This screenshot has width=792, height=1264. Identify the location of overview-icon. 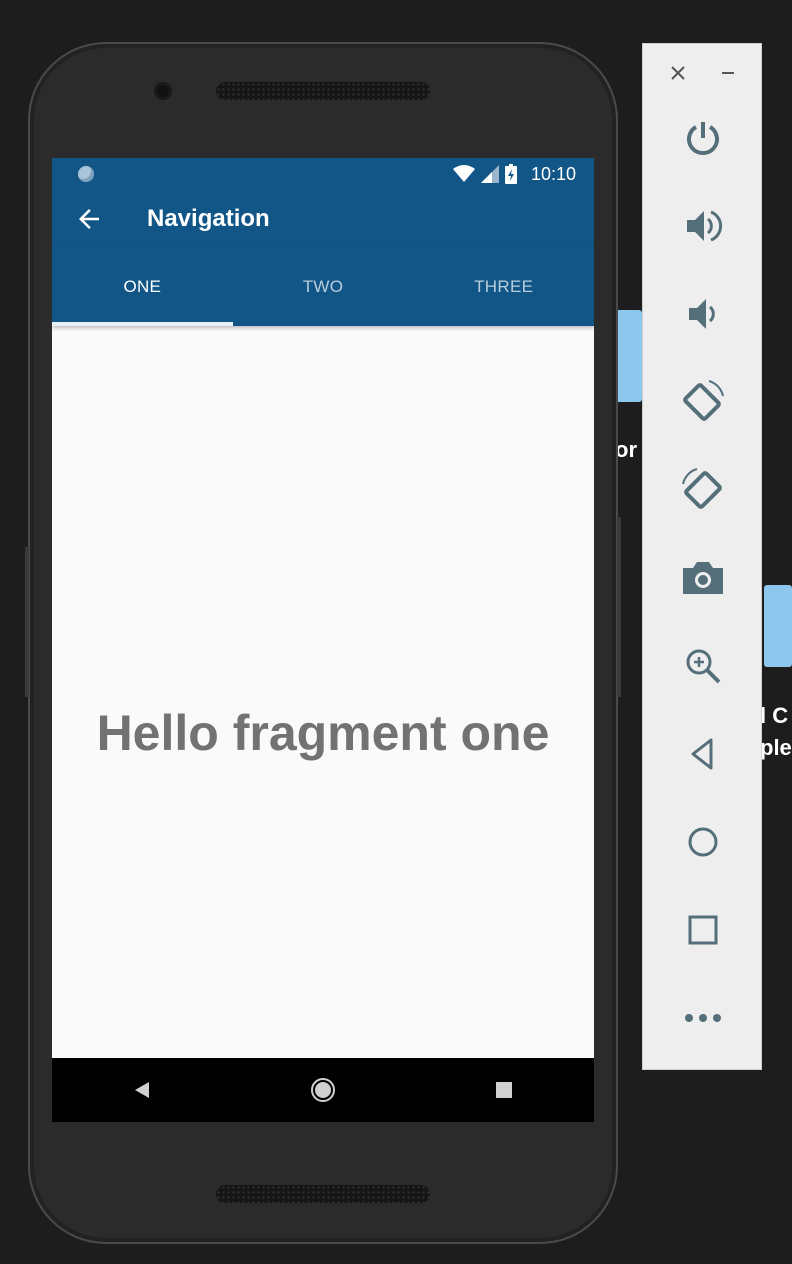
(703, 930).